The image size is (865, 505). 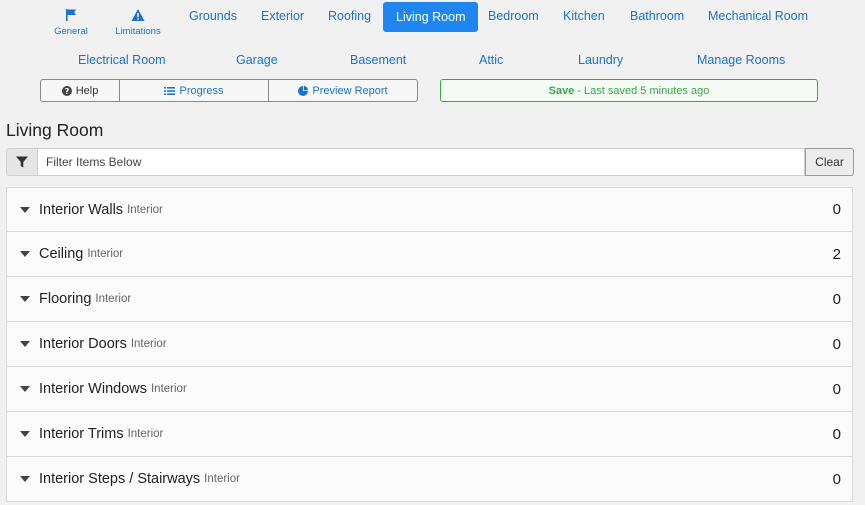 What do you see at coordinates (657, 16) in the screenshot?
I see `nav-bathroom: Bathroom` at bounding box center [657, 16].